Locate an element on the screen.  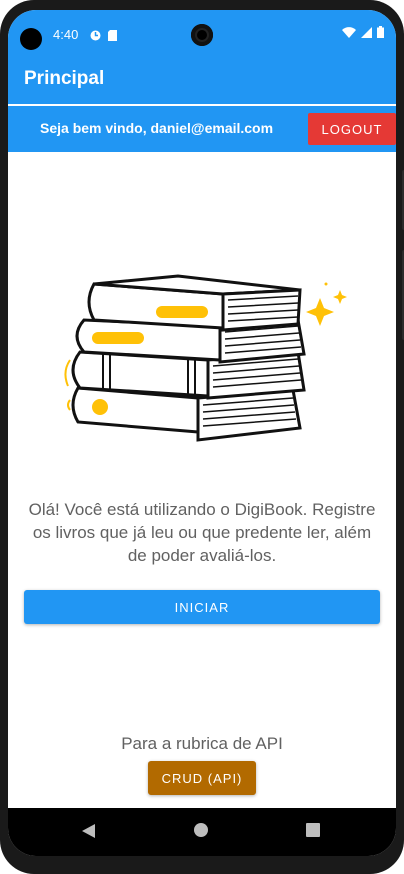
back-icon is located at coordinates (89, 833).